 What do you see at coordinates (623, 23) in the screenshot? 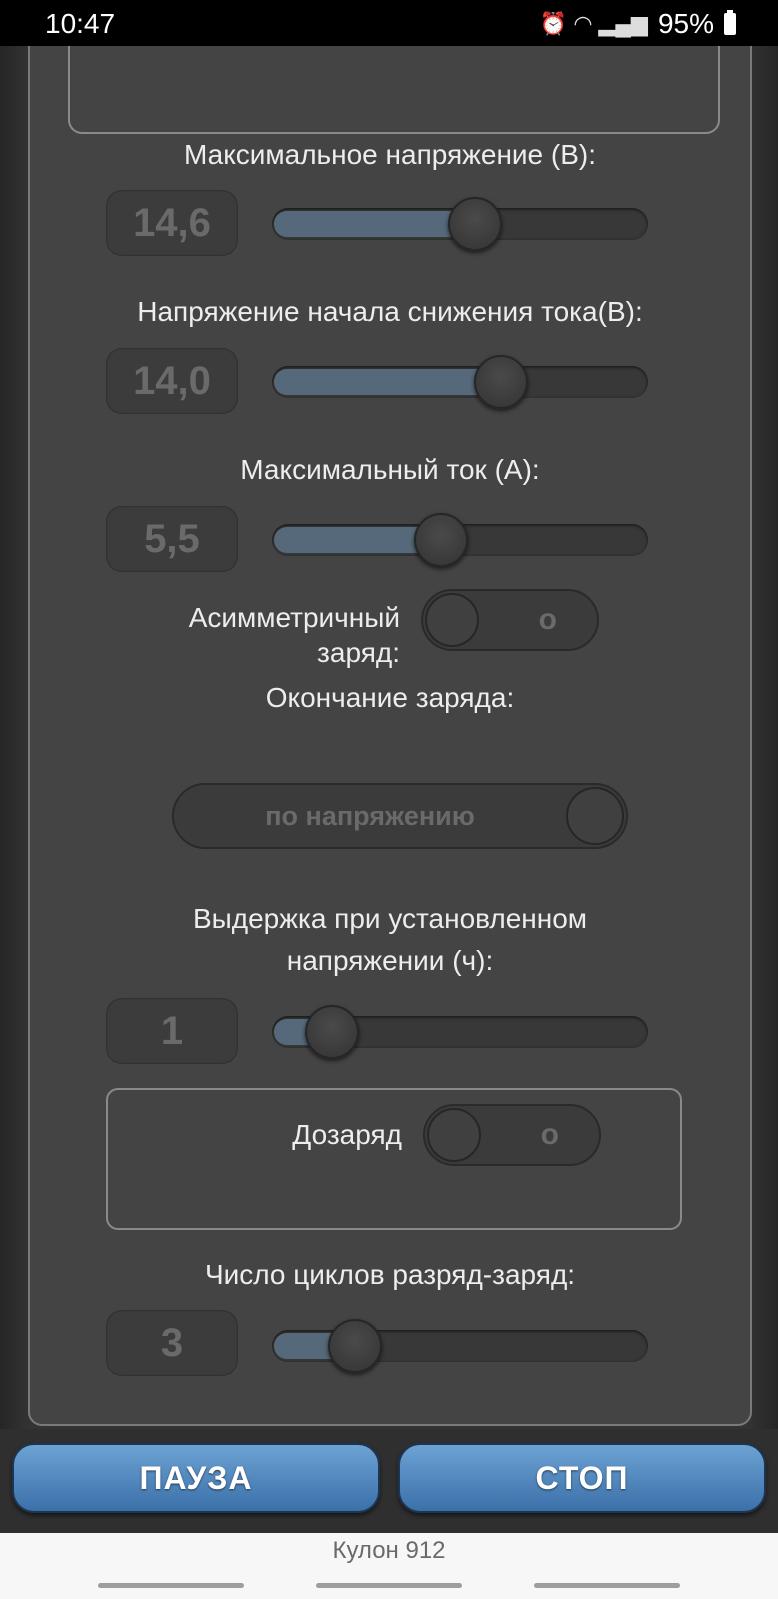
I see `signal-icon: ▂▄▆` at bounding box center [623, 23].